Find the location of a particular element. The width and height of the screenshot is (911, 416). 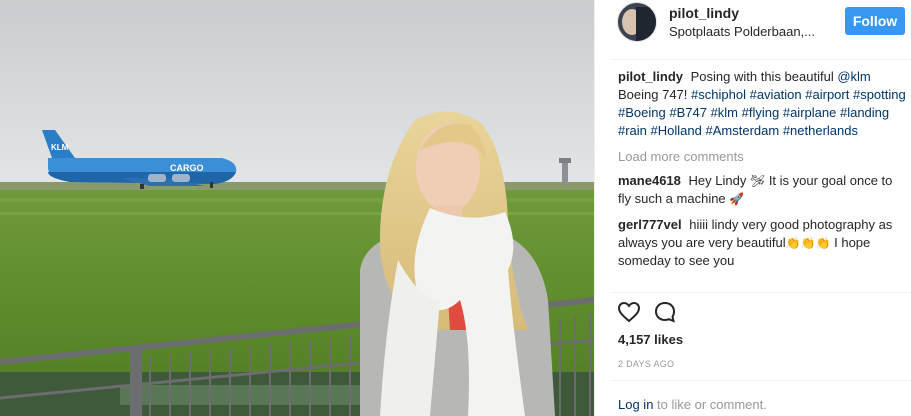

login-prompt: Log in to like or comment. is located at coordinates (692, 404).